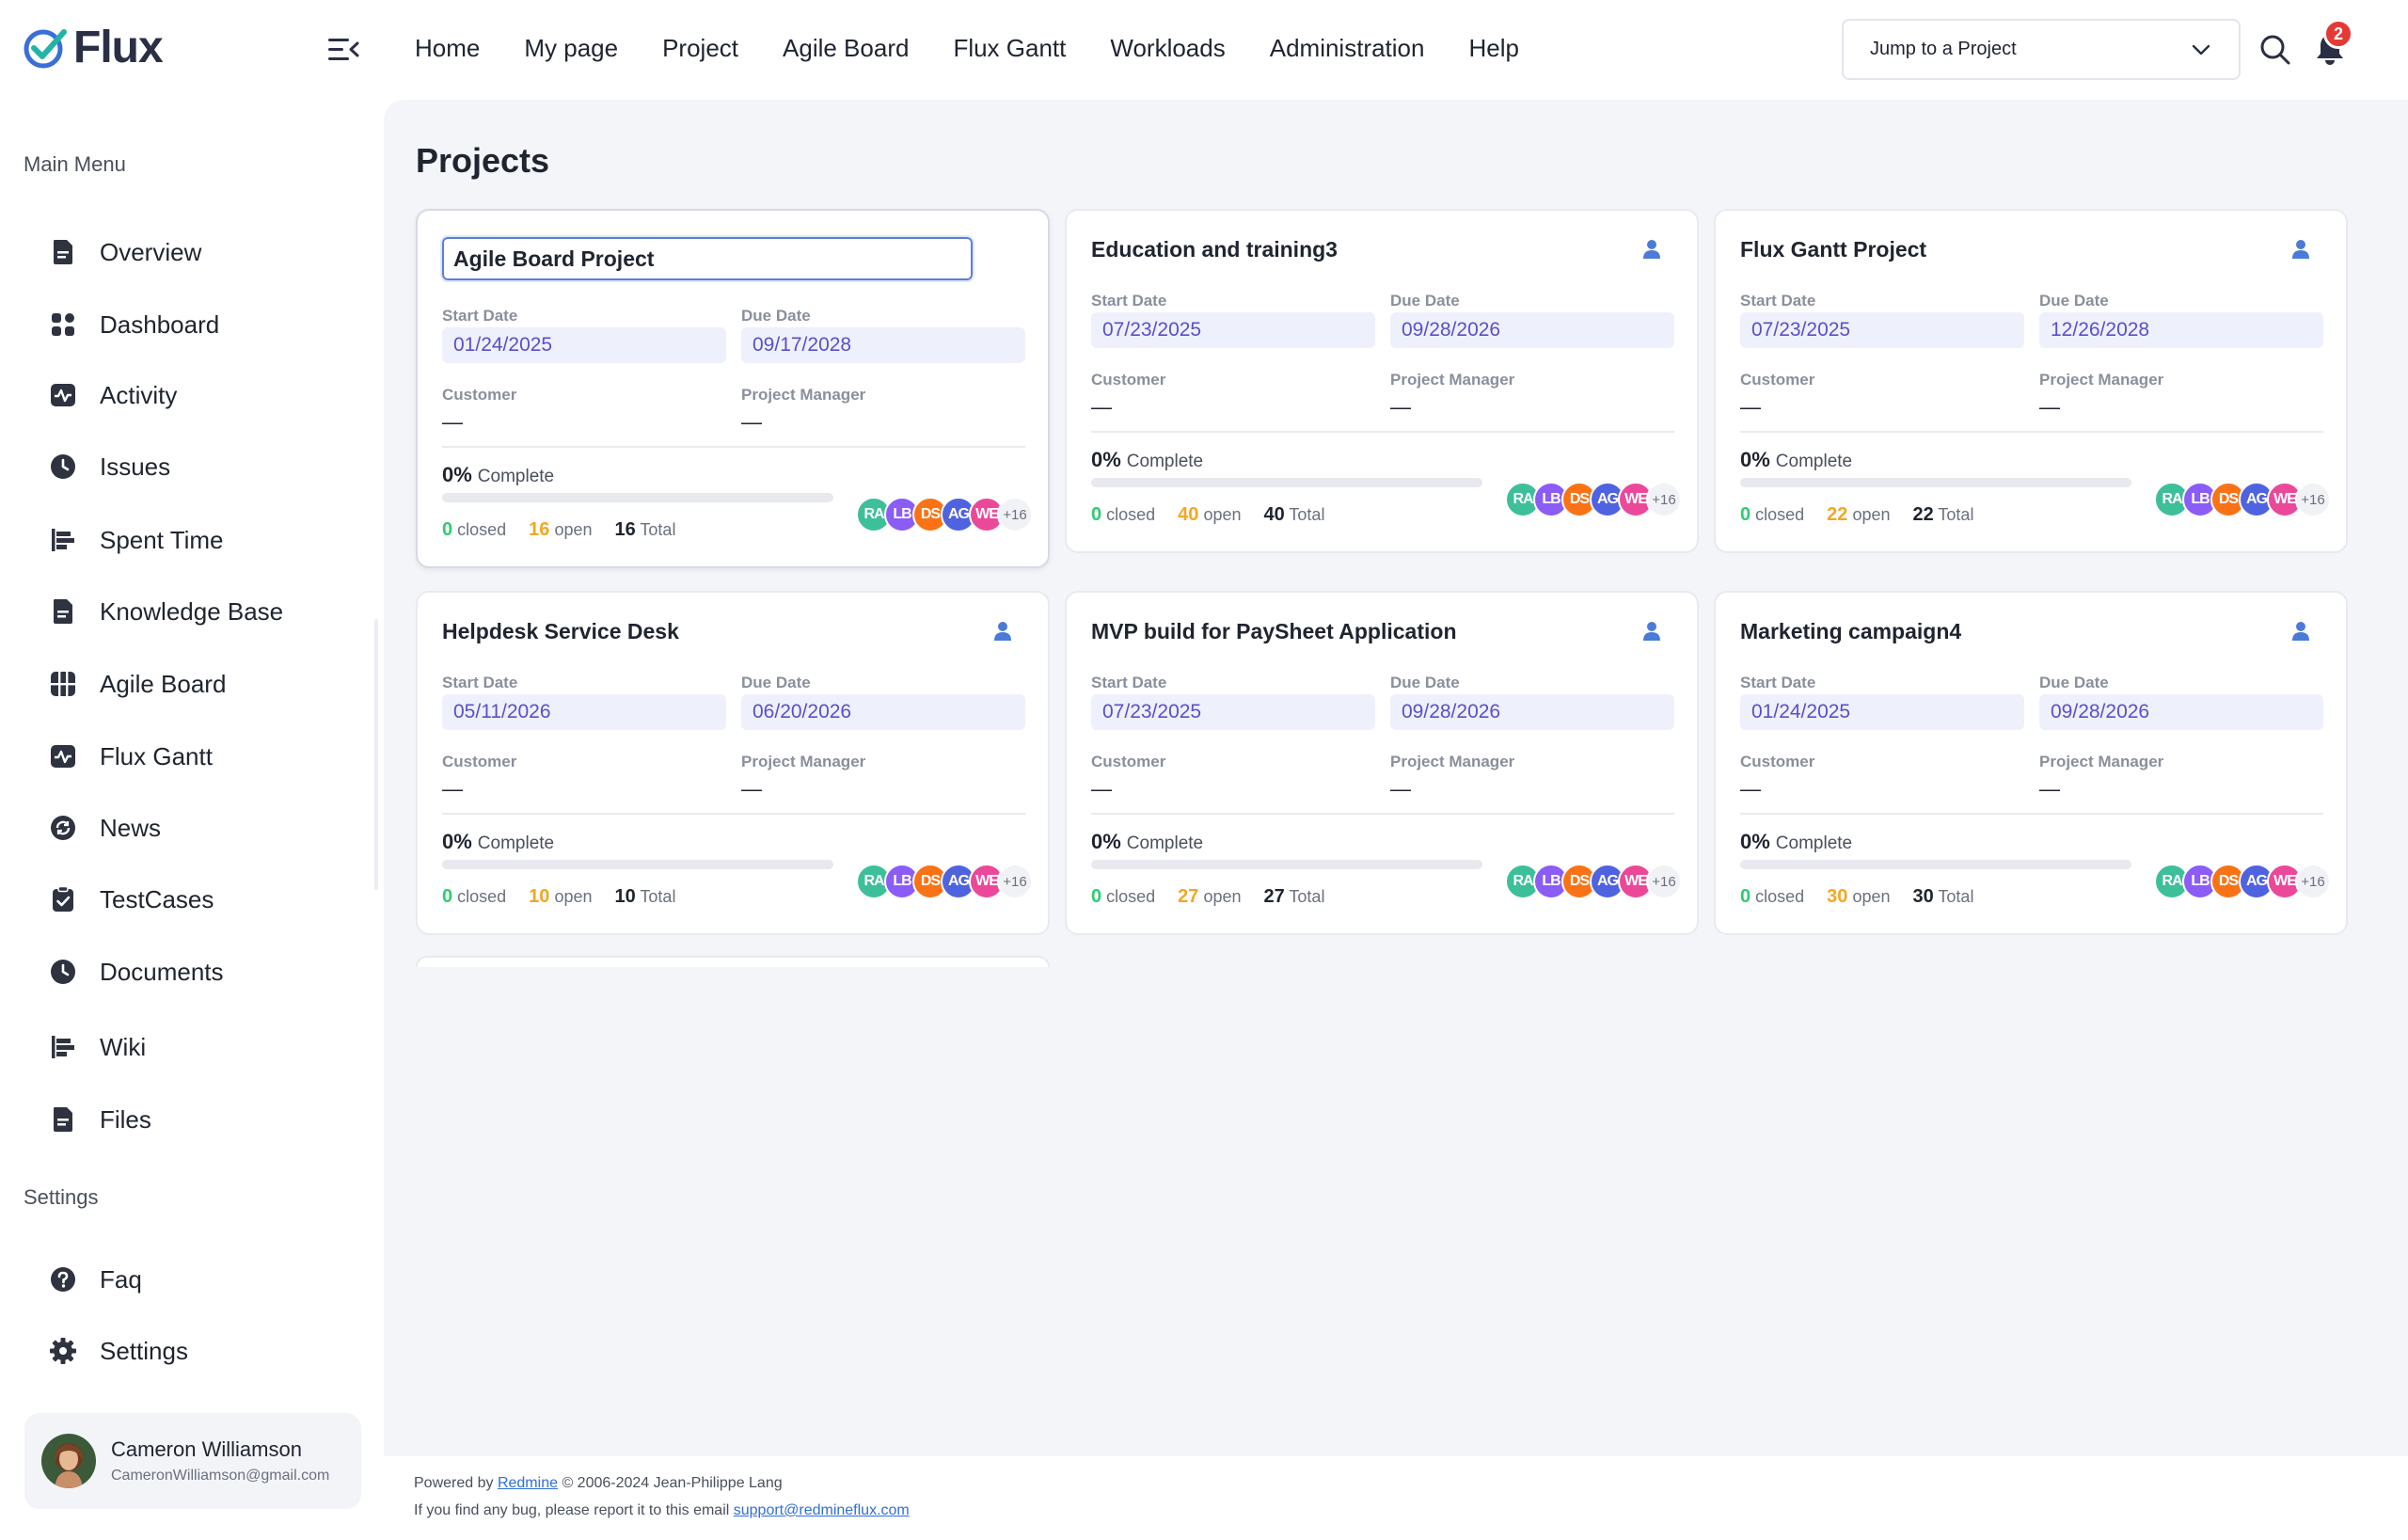  What do you see at coordinates (204, 324) in the screenshot?
I see `sidebar-item-dashboard: Dashboard` at bounding box center [204, 324].